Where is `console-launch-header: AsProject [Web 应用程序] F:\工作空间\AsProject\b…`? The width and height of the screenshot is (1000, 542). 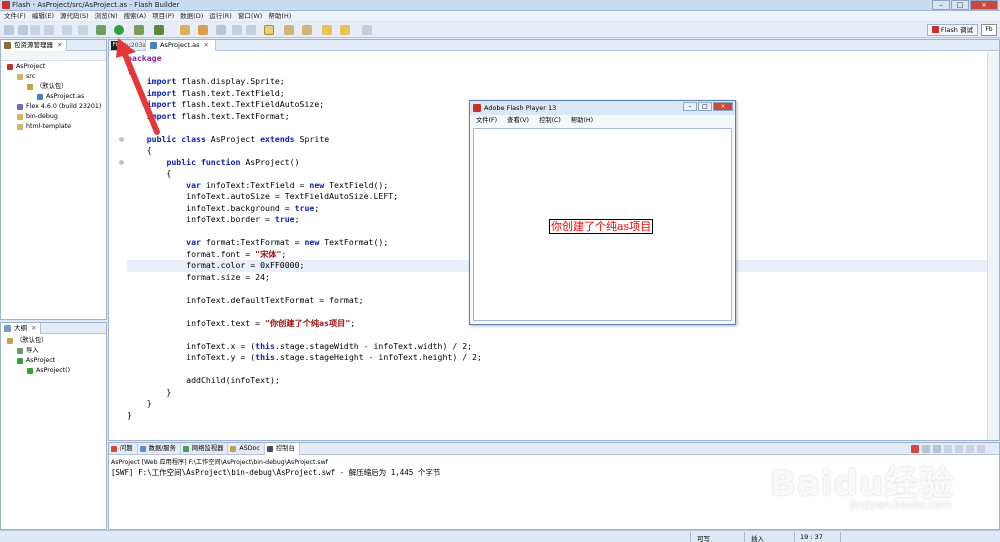 console-launch-header: AsProject [Web 应用程序] F:\工作空间\AsProject\b… is located at coordinates (219, 462).